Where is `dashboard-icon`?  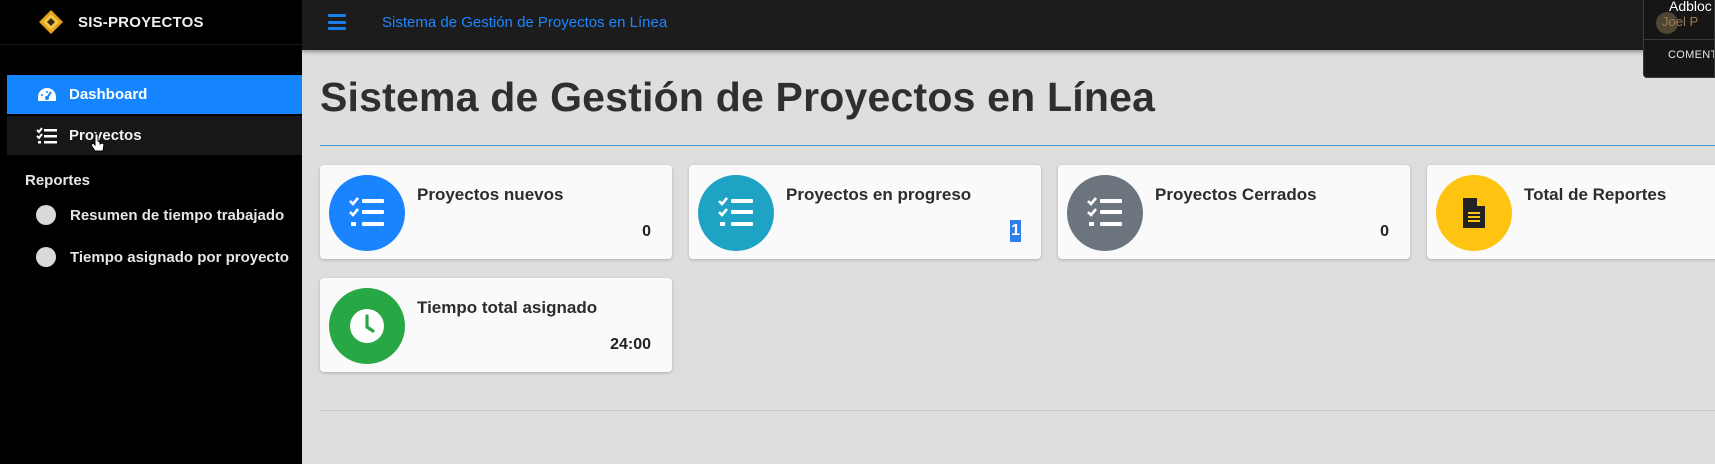 dashboard-icon is located at coordinates (47, 95).